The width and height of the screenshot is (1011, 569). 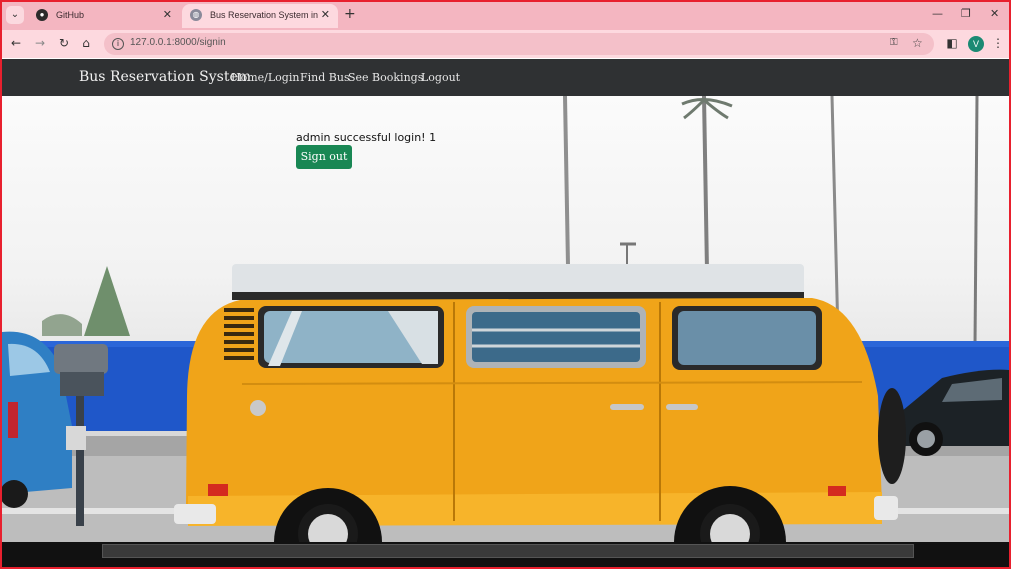 I want to click on more-menu-icon: ⋮, so click(x=998, y=43).